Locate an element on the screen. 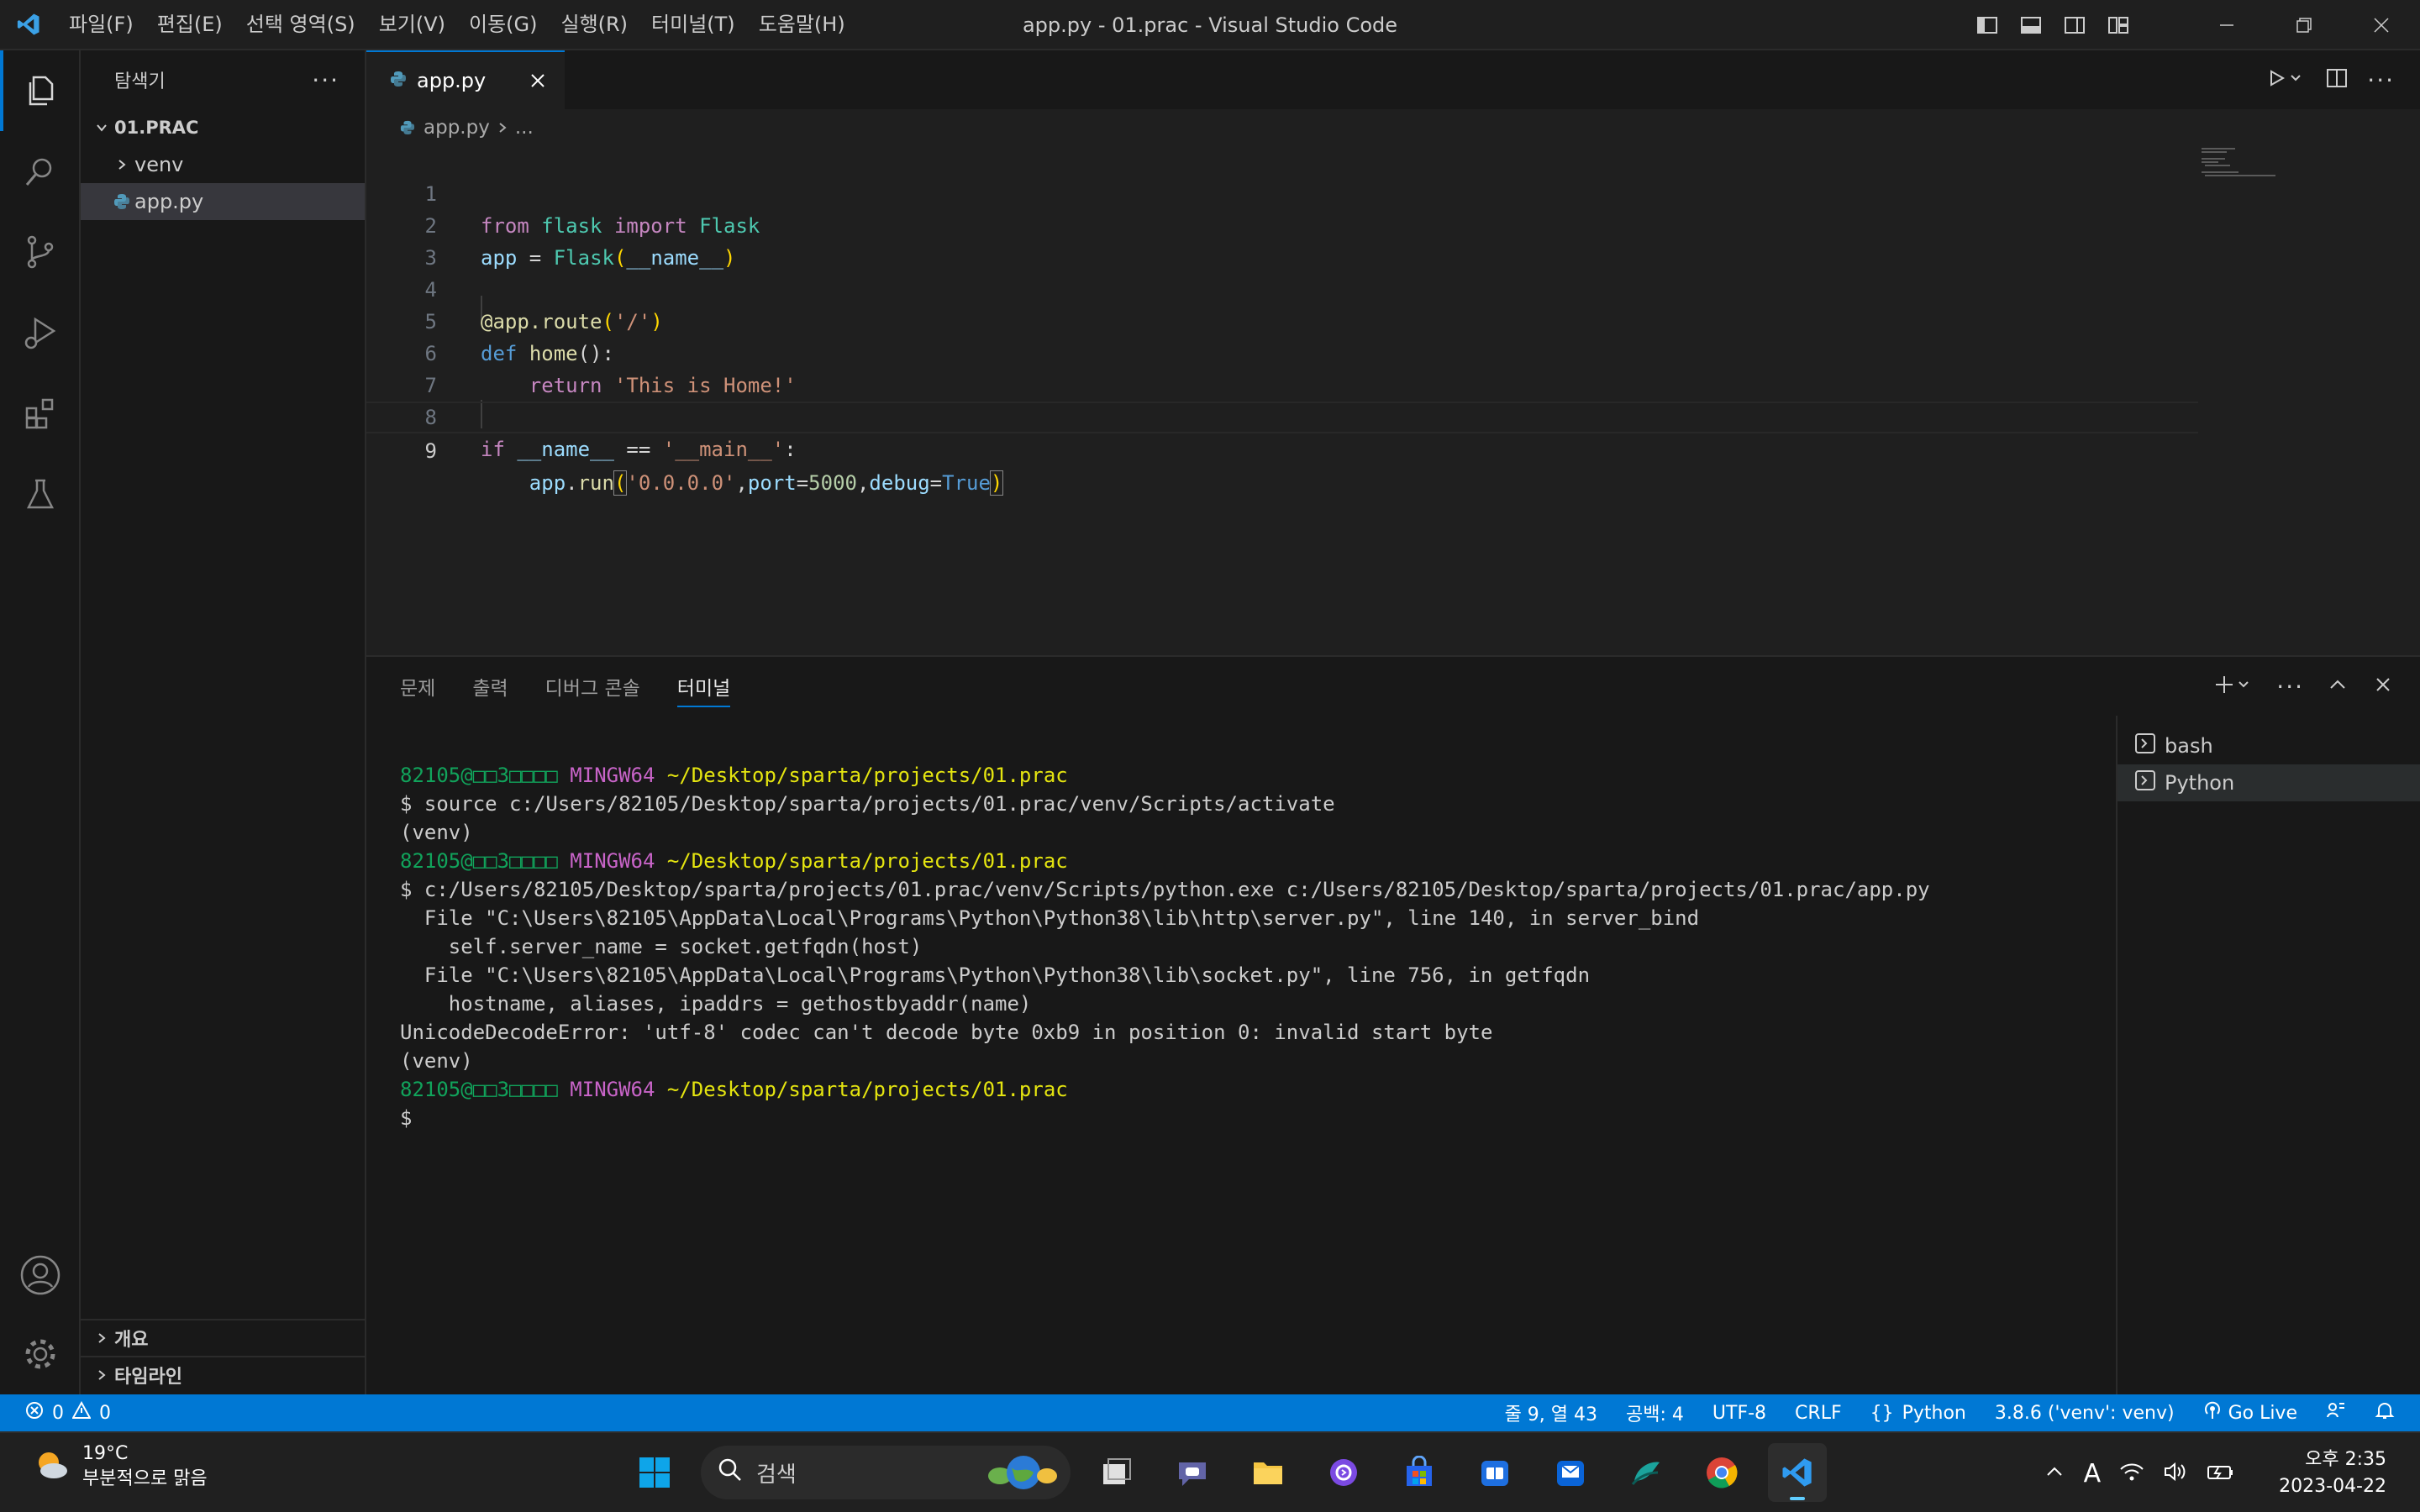  toggle-secondary-sidebar-icon is located at coordinates (2075, 25).